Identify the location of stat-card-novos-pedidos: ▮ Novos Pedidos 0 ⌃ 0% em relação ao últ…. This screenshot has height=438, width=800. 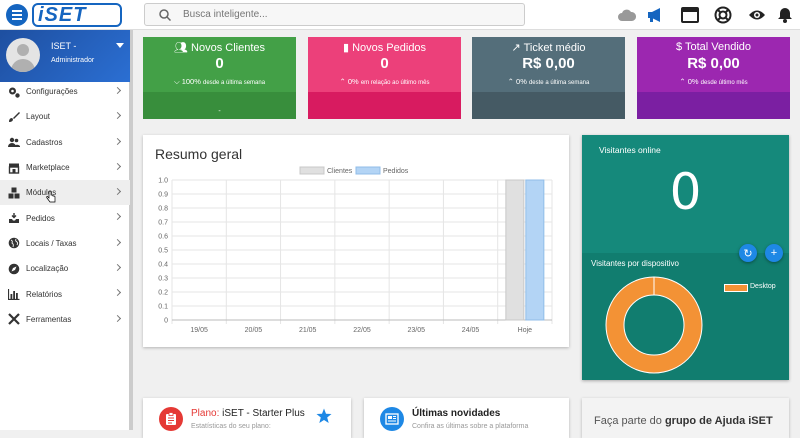
(384, 78).